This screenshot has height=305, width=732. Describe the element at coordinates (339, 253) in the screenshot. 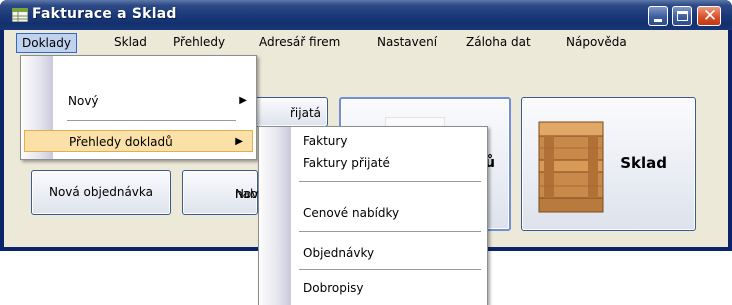

I see `submenu-item-objednavky-label: Objednávky` at that location.